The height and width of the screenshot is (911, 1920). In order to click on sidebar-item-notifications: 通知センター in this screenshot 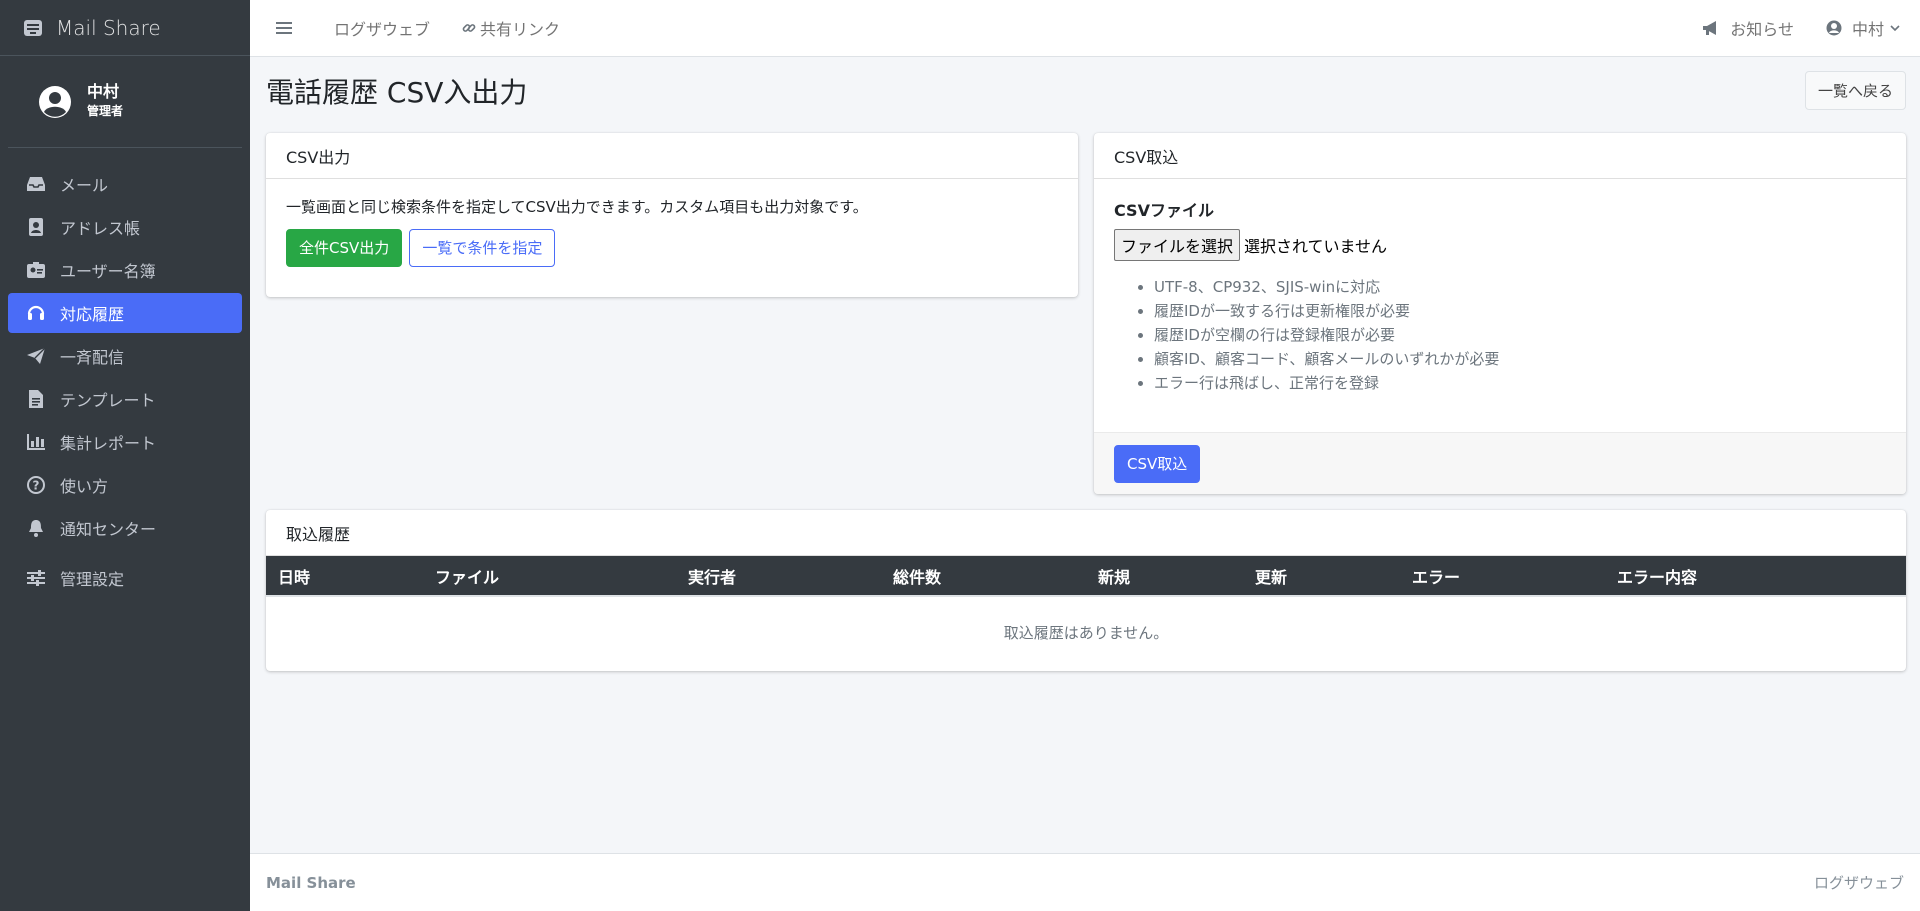, I will do `click(125, 528)`.